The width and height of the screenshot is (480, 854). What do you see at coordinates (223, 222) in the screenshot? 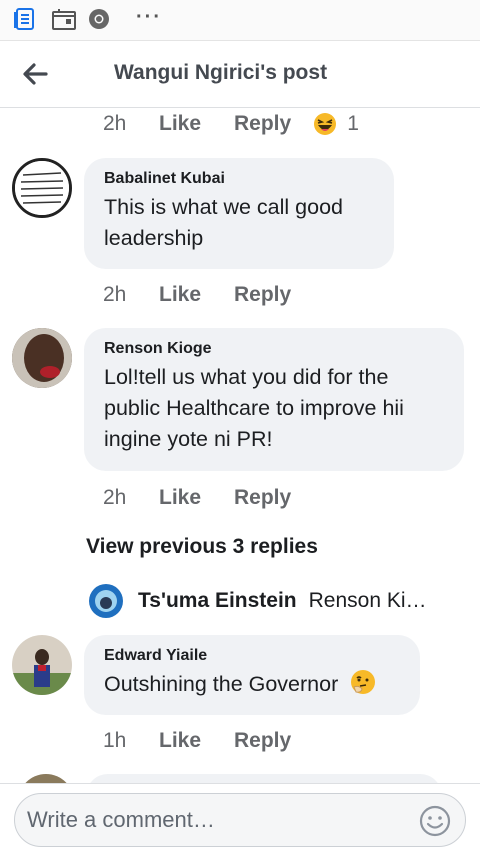
I see `comment-text: This is what we call good leadership` at bounding box center [223, 222].